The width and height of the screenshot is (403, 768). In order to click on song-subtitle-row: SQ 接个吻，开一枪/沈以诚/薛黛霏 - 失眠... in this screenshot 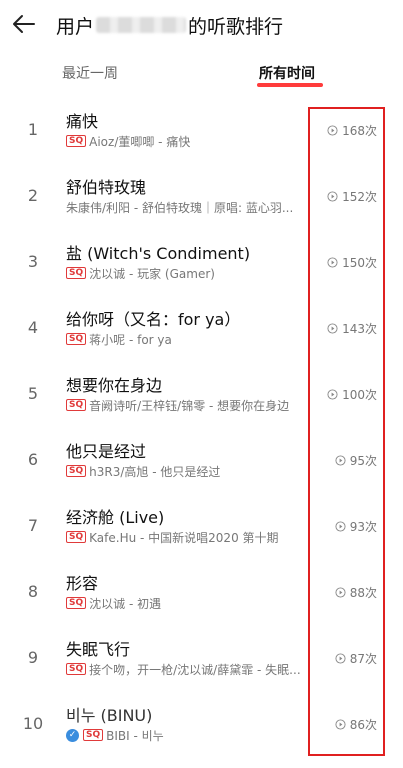, I will do `click(183, 669)`.